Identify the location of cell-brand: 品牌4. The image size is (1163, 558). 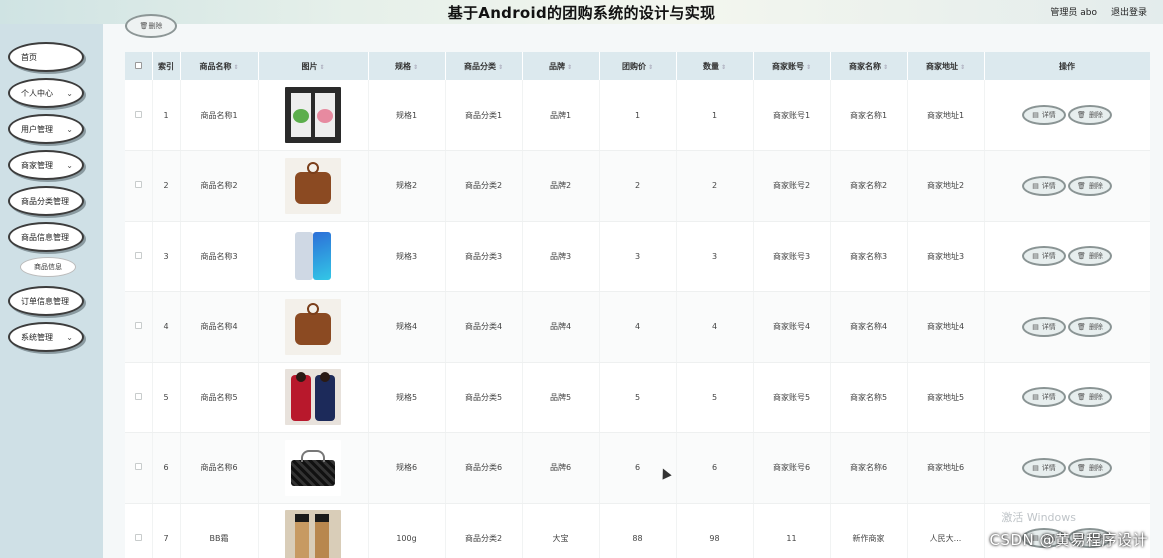
(561, 327).